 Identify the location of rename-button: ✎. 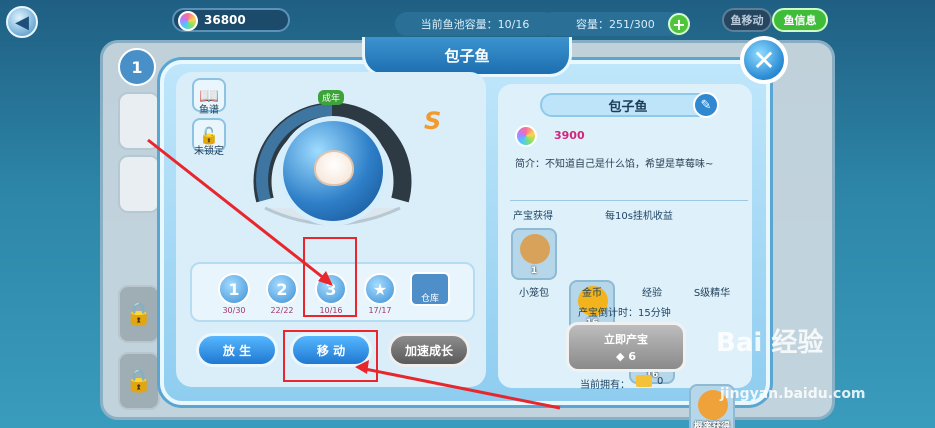
(706, 105).